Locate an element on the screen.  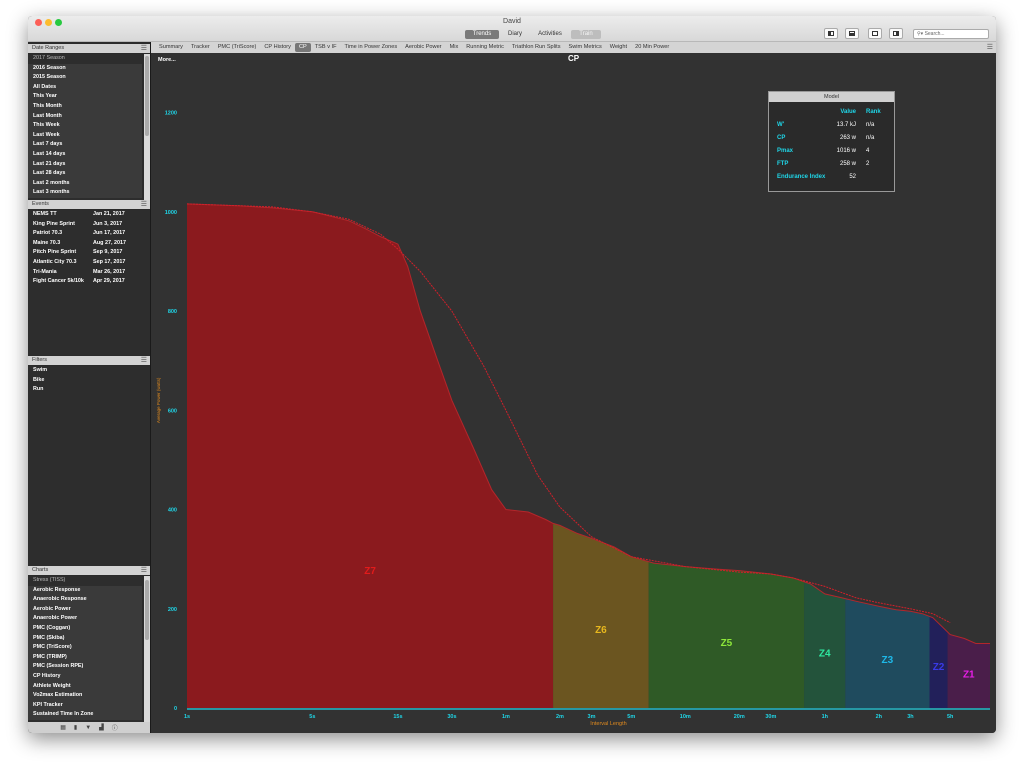
filters-header: Filters ☰ is located at coordinates (89, 360).